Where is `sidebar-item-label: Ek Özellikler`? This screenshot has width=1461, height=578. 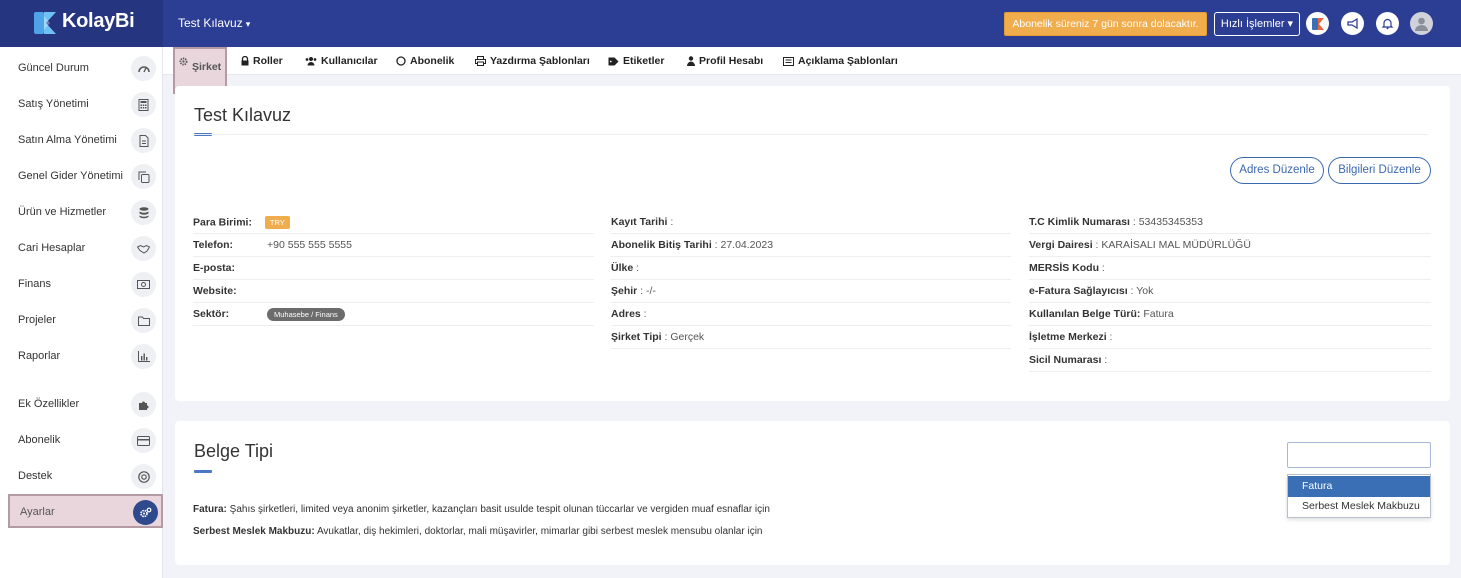
sidebar-item-label: Ek Özellikler is located at coordinates (49, 404).